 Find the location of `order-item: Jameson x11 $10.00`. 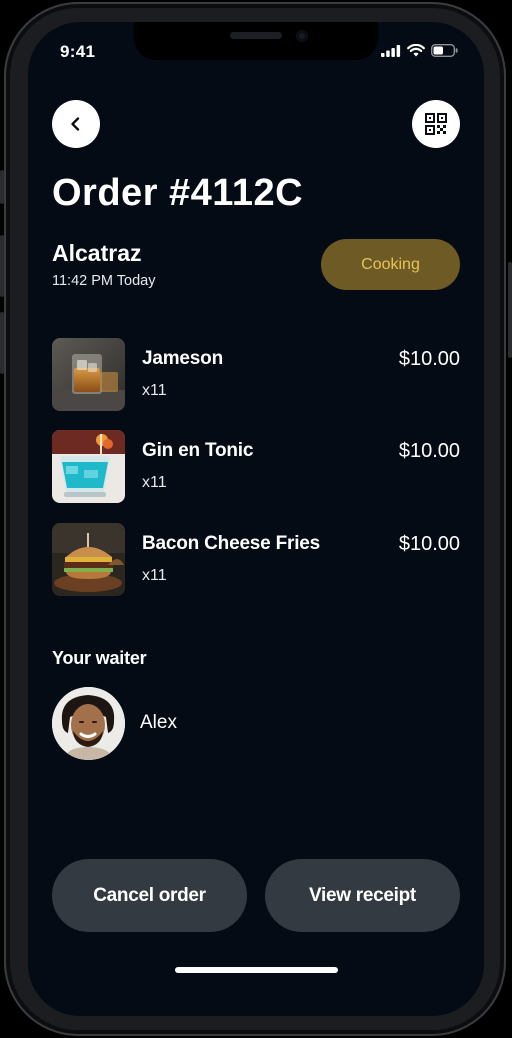

order-item: Jameson x11 $10.00 is located at coordinates (256, 375).